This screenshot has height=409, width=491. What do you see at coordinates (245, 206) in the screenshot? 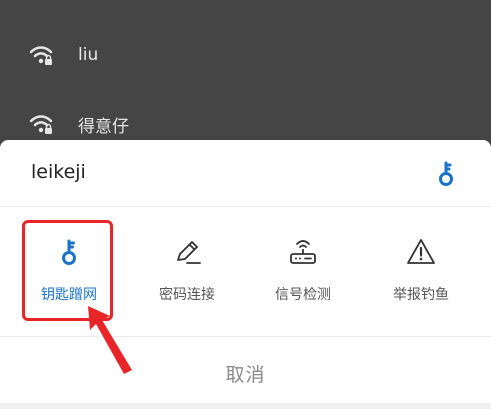
I see `divider` at bounding box center [245, 206].